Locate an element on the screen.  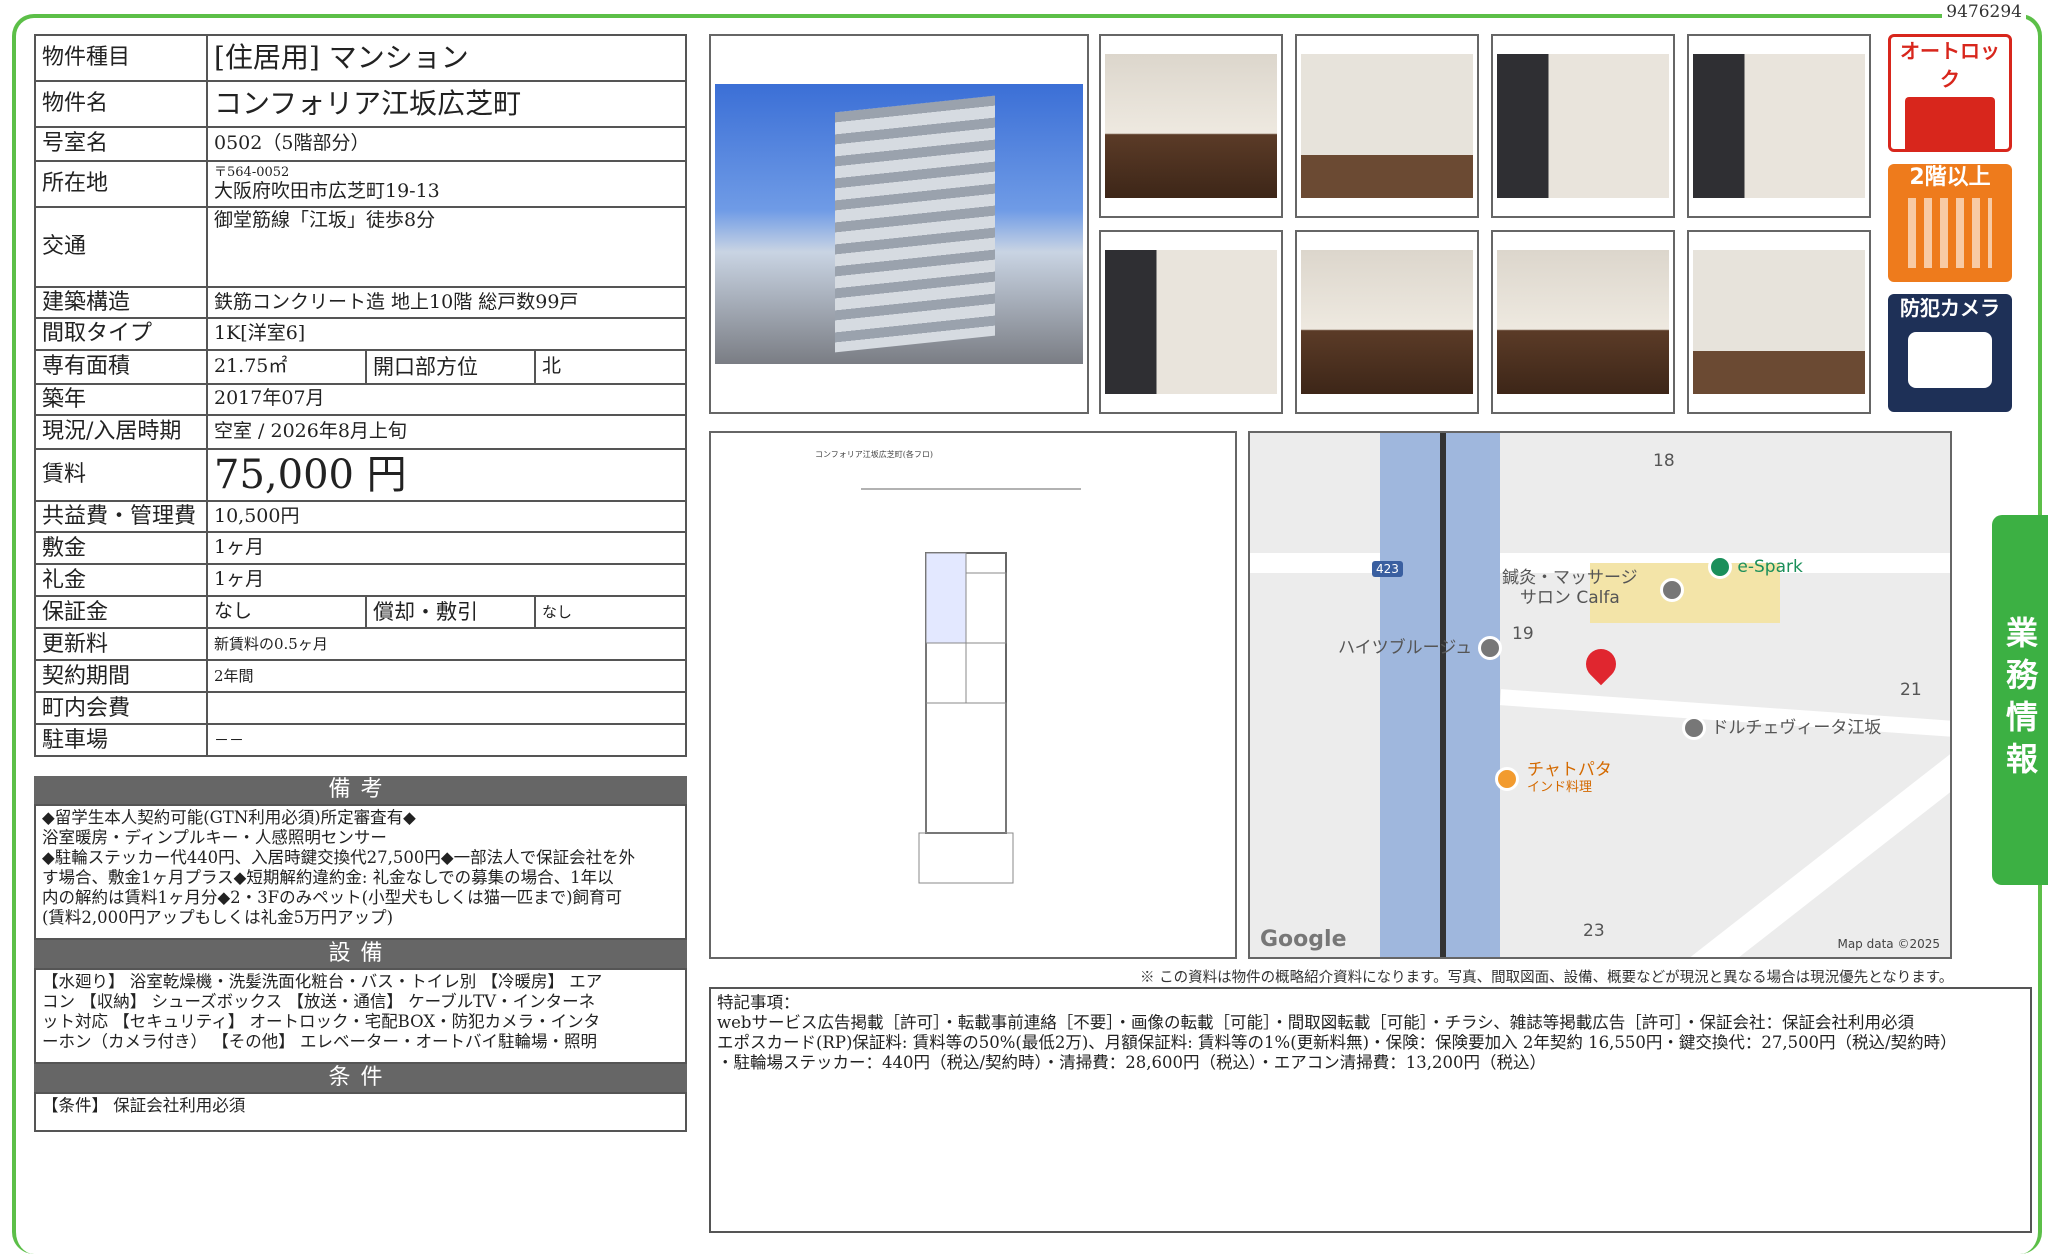
address-value: 大阪府吹田市広芝町19-13 is located at coordinates (327, 190).